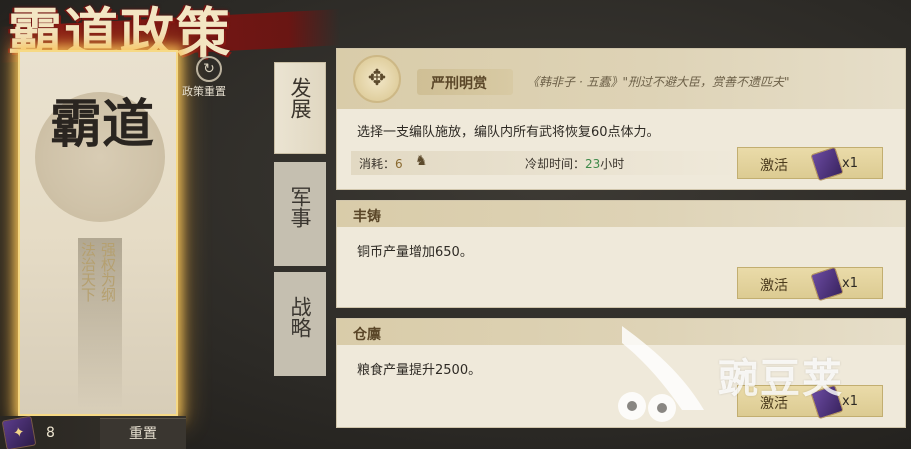 The image size is (911, 449). Describe the element at coordinates (419, 370) in the screenshot. I see `policy-description: 粮食产量提升2500。` at that location.